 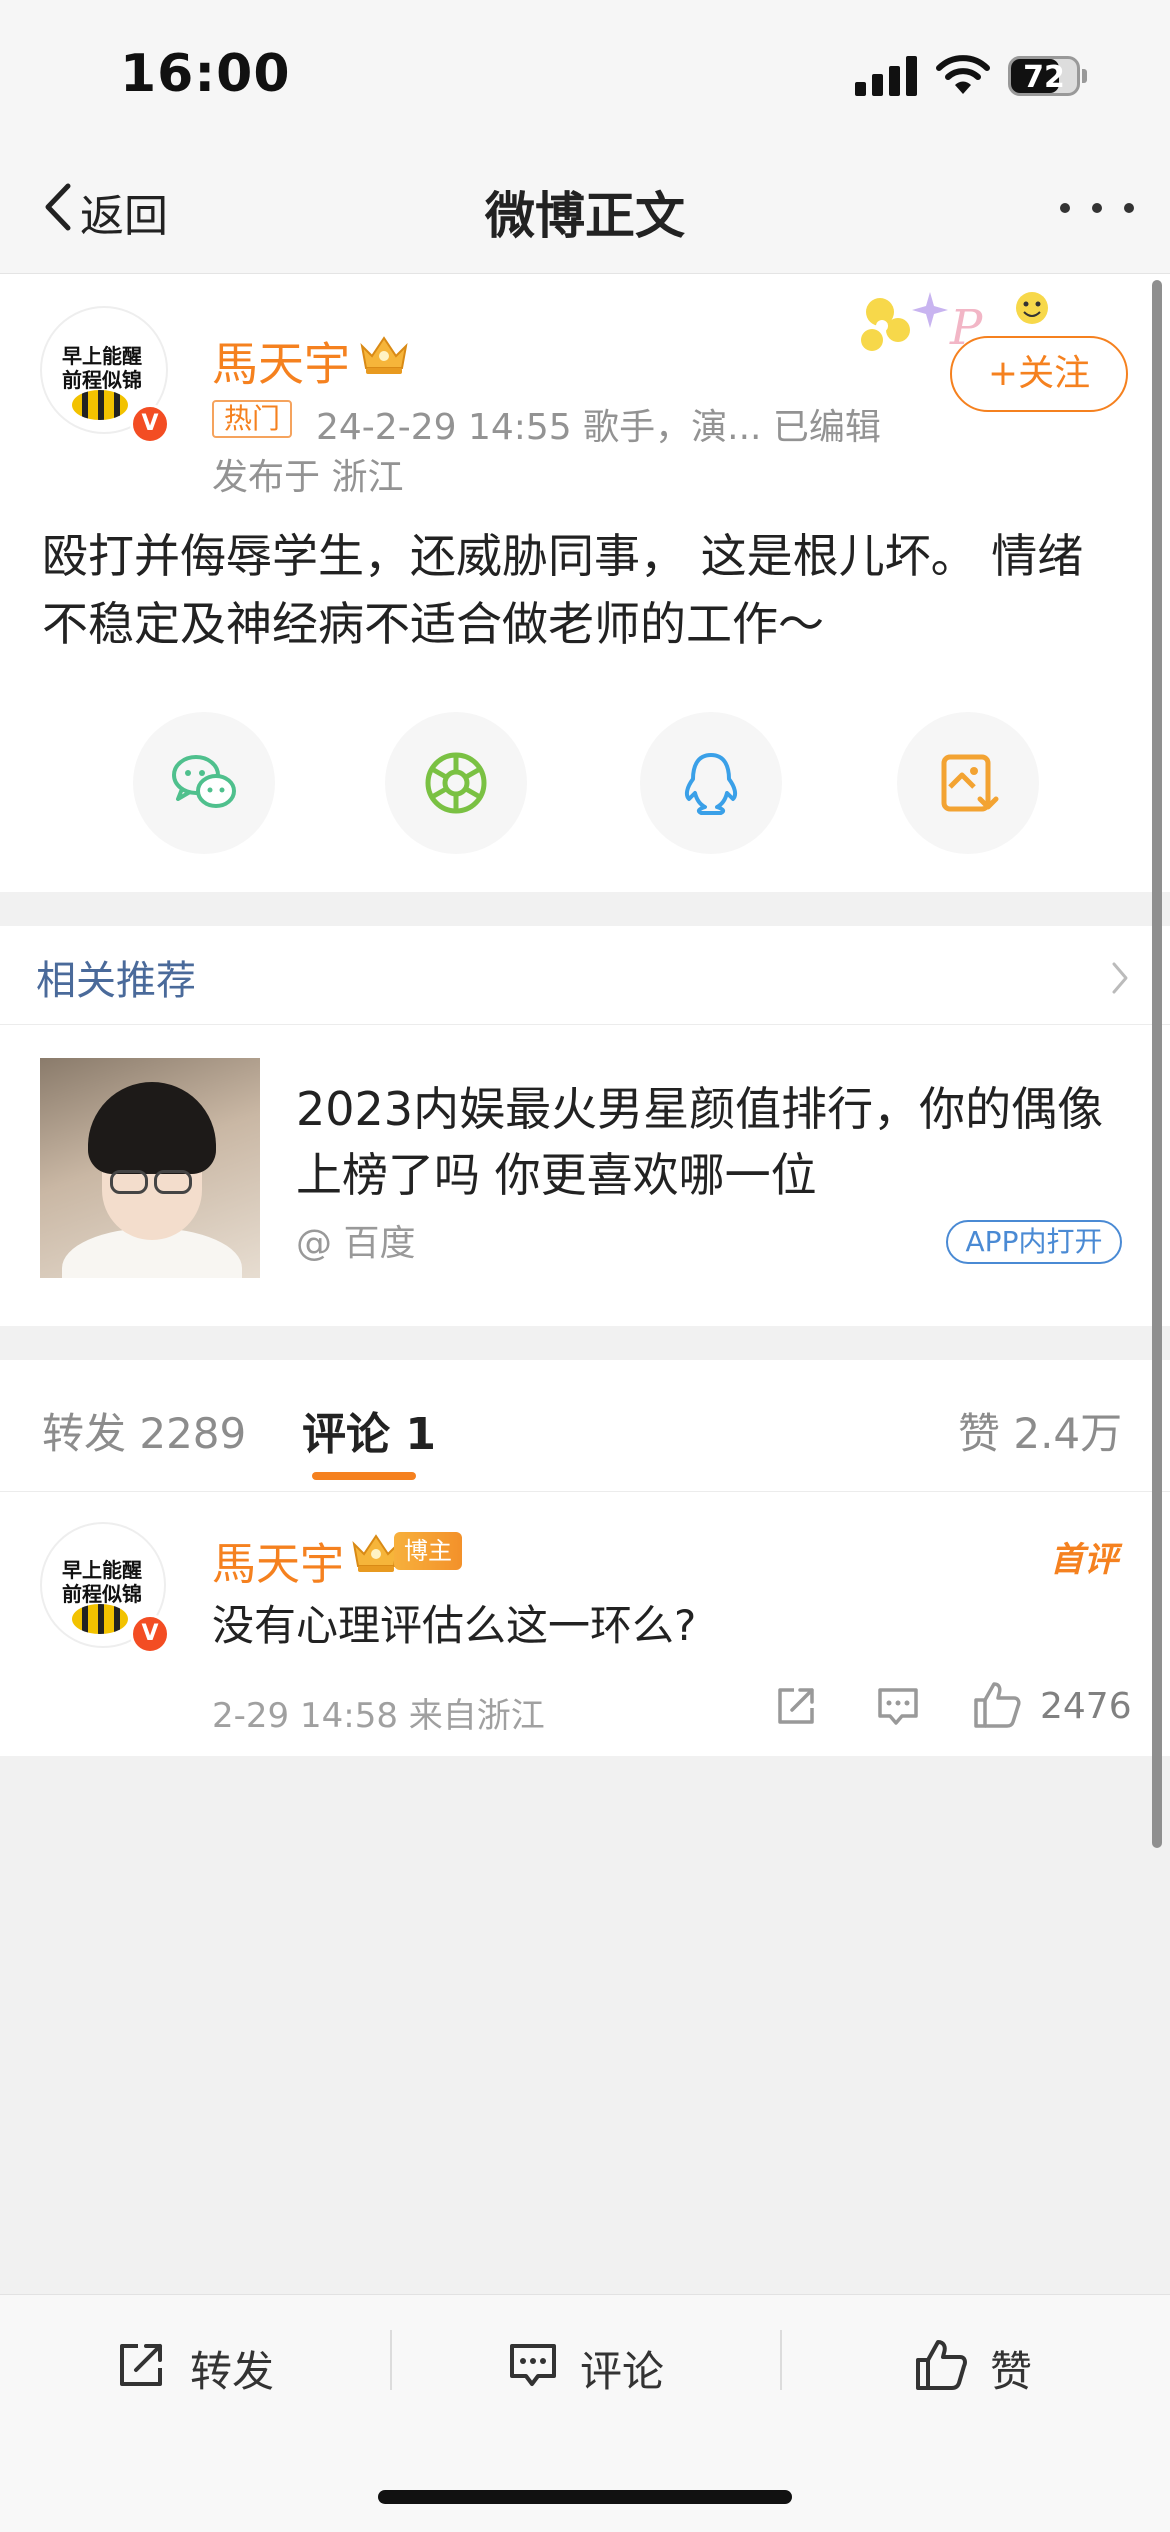 I want to click on hot-tag: 热门, so click(x=252, y=419).